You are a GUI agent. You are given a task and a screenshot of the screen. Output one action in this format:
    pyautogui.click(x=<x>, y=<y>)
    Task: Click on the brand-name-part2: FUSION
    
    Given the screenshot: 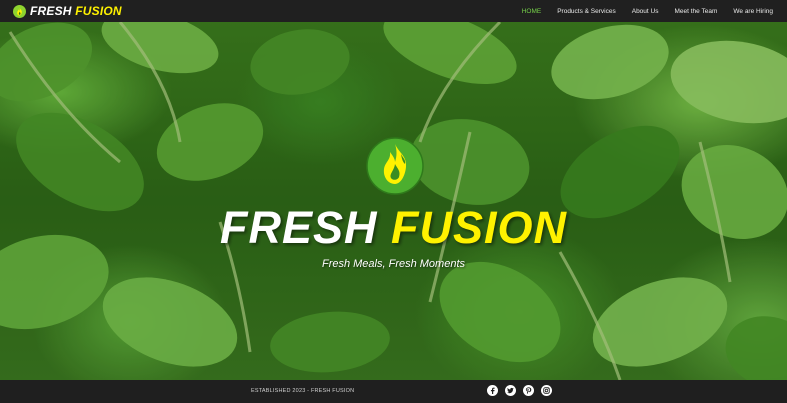 What is the action you would take?
    pyautogui.click(x=98, y=11)
    